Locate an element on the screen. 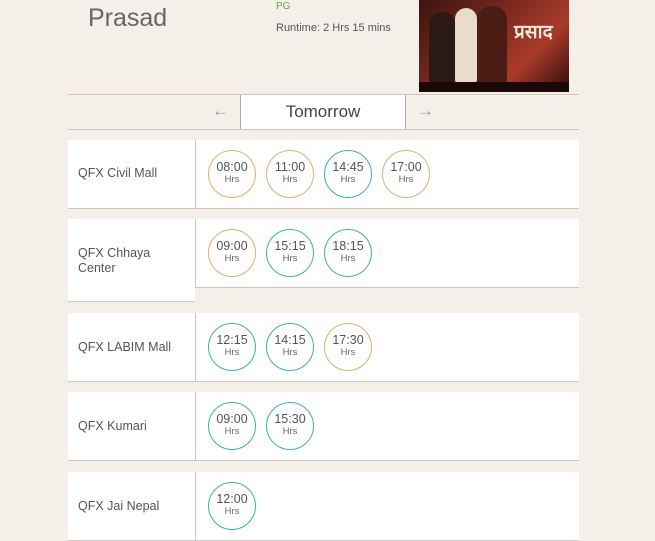 The width and height of the screenshot is (655, 541). showtime-button: 17:30 Hrs is located at coordinates (348, 347).